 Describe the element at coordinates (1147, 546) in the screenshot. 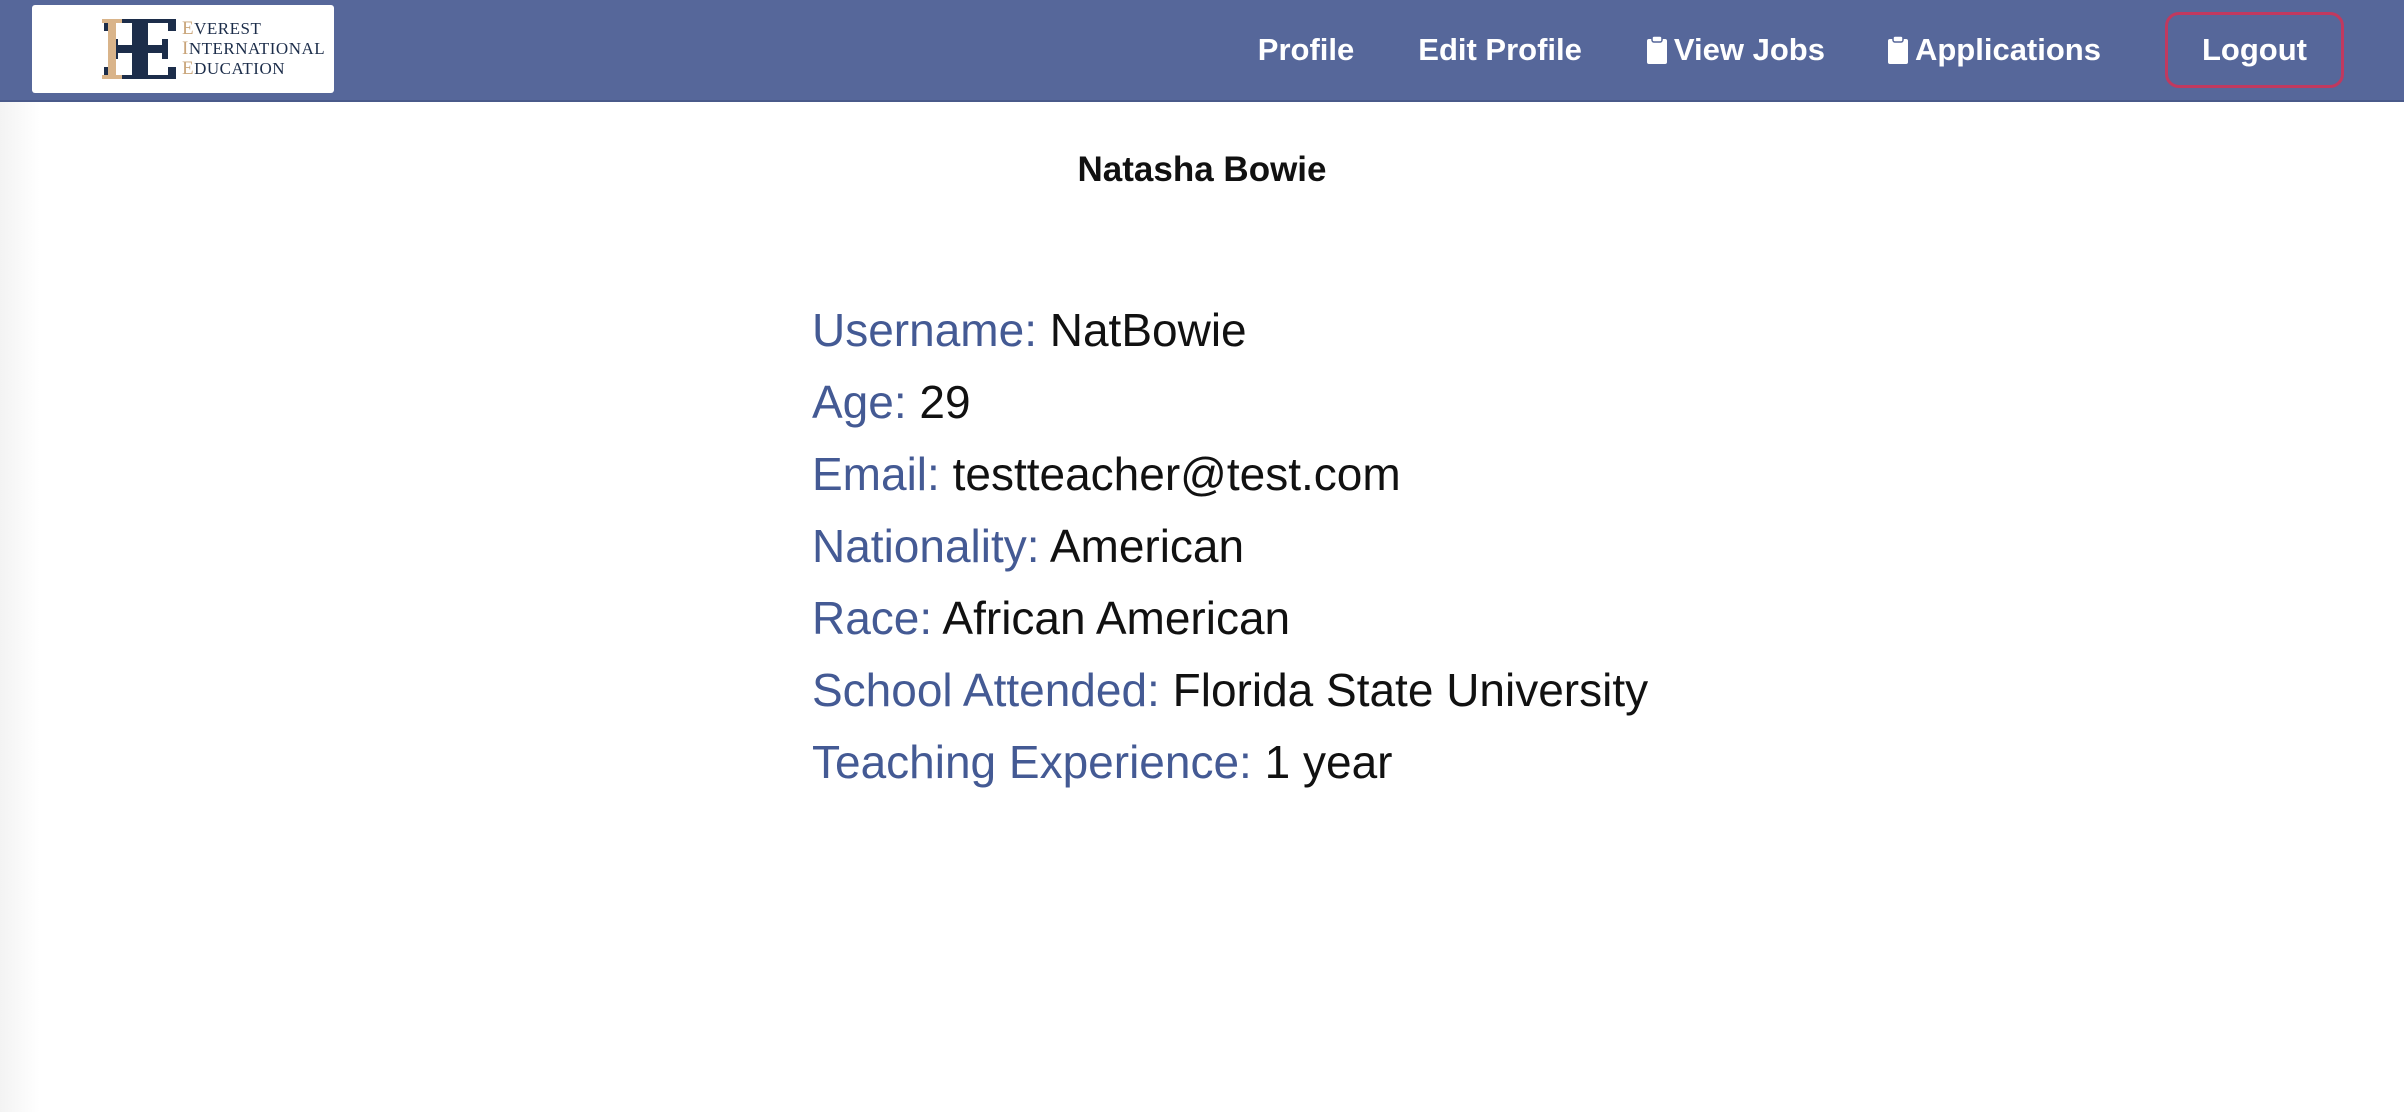

I see `detail-value: American` at that location.